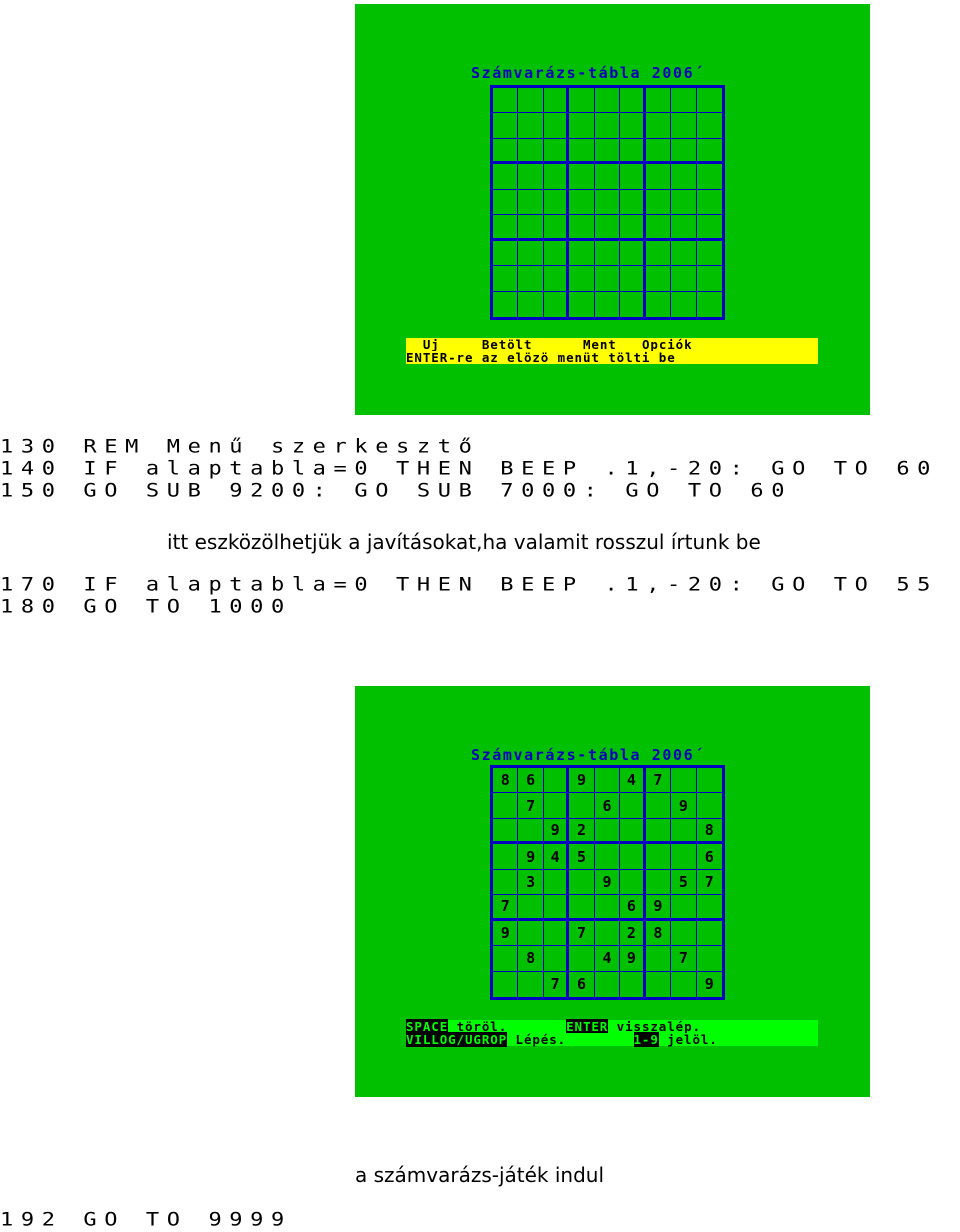  Describe the element at coordinates (612, 1039) in the screenshot. I see `help-line-2: VILLOG/UGROP Lépés. 1-9 jelöl.` at that location.